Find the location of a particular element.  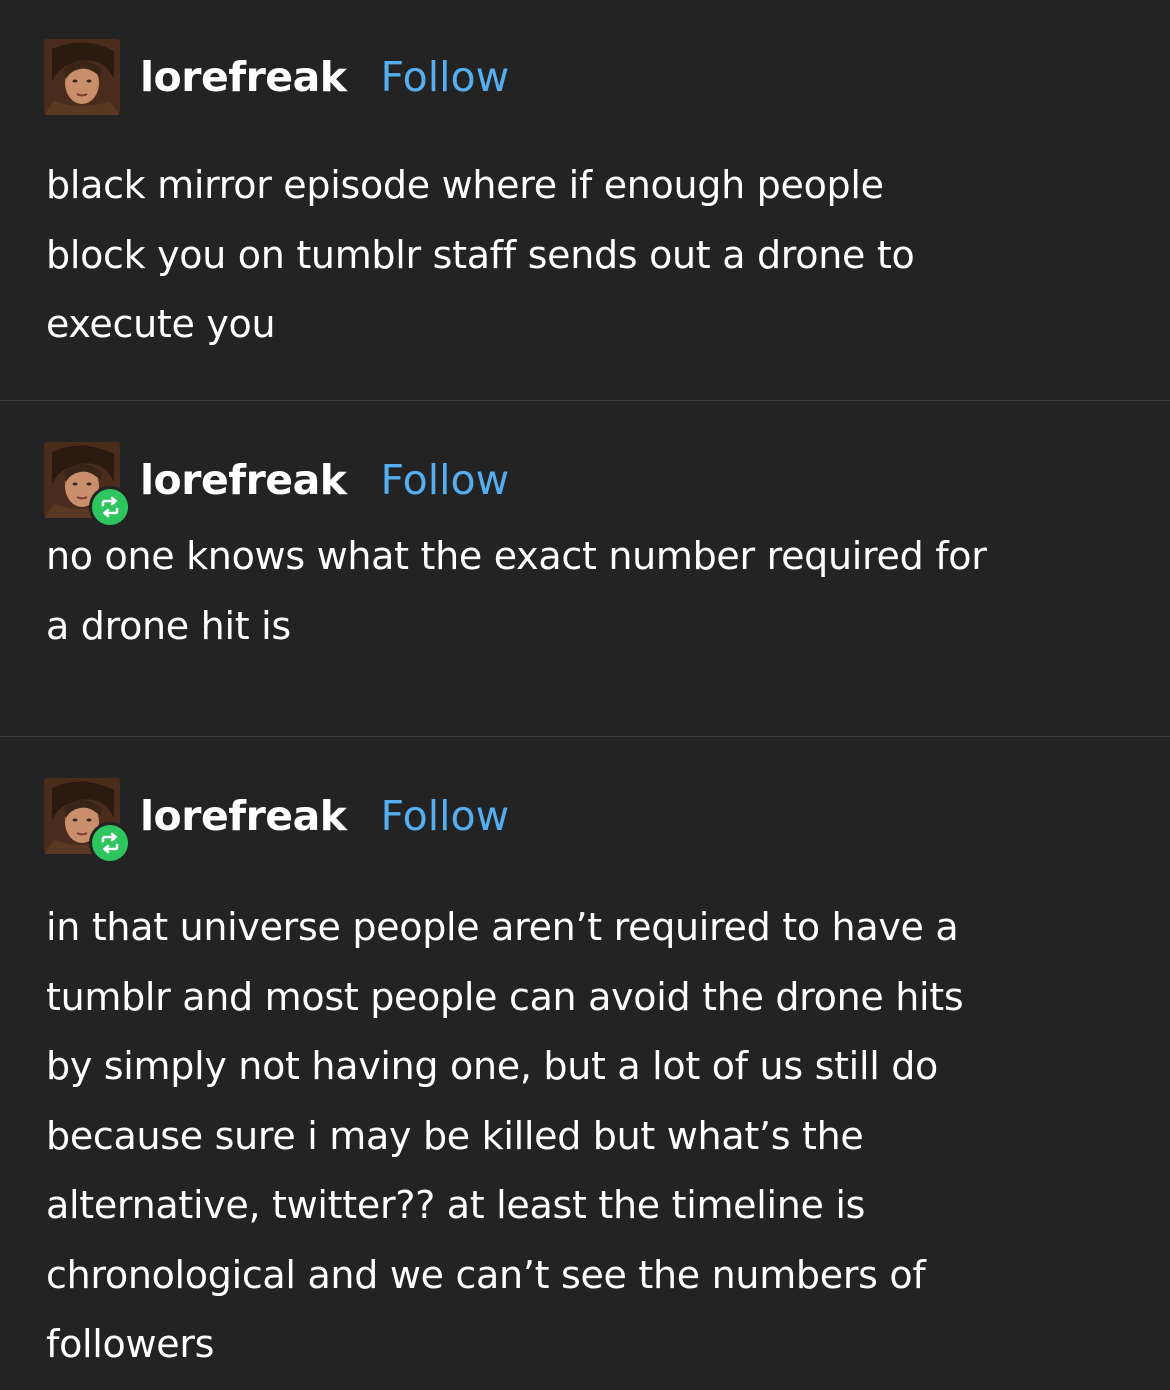

post-text-line: execute you is located at coordinates (161, 324).